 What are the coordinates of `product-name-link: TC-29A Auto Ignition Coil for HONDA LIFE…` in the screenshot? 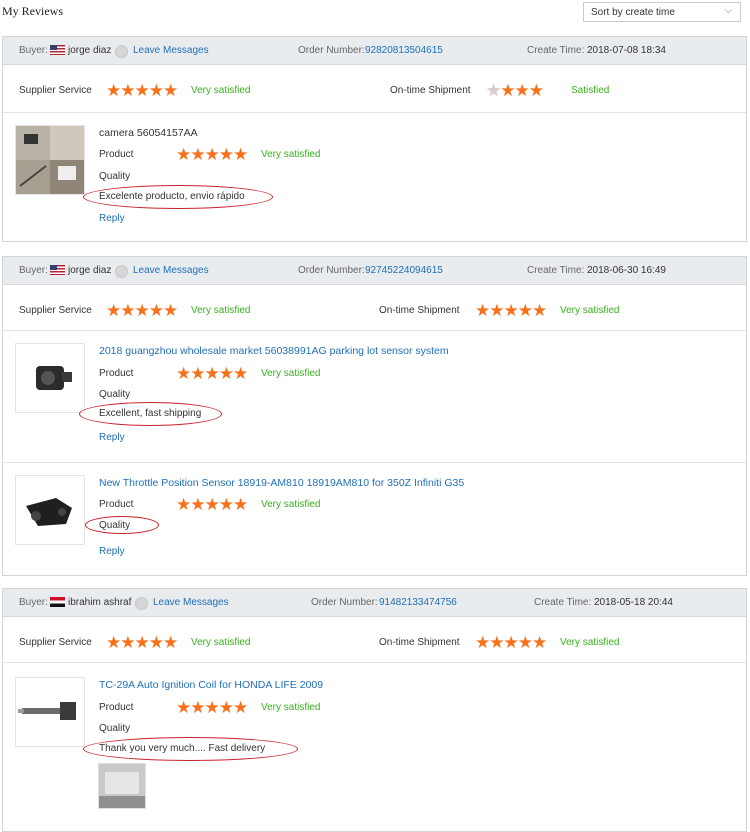 It's located at (211, 685).